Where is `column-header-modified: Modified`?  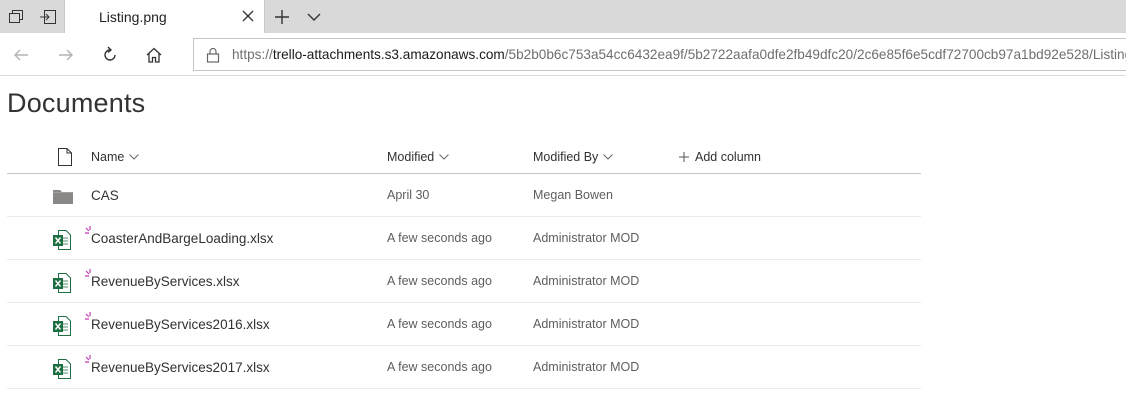
column-header-modified: Modified is located at coordinates (418, 157).